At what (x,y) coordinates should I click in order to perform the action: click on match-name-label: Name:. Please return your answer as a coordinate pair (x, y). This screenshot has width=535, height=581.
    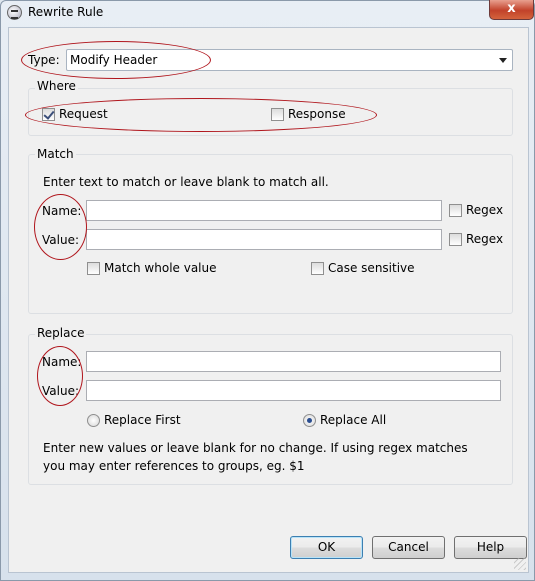
    Looking at the image, I should click on (62, 211).